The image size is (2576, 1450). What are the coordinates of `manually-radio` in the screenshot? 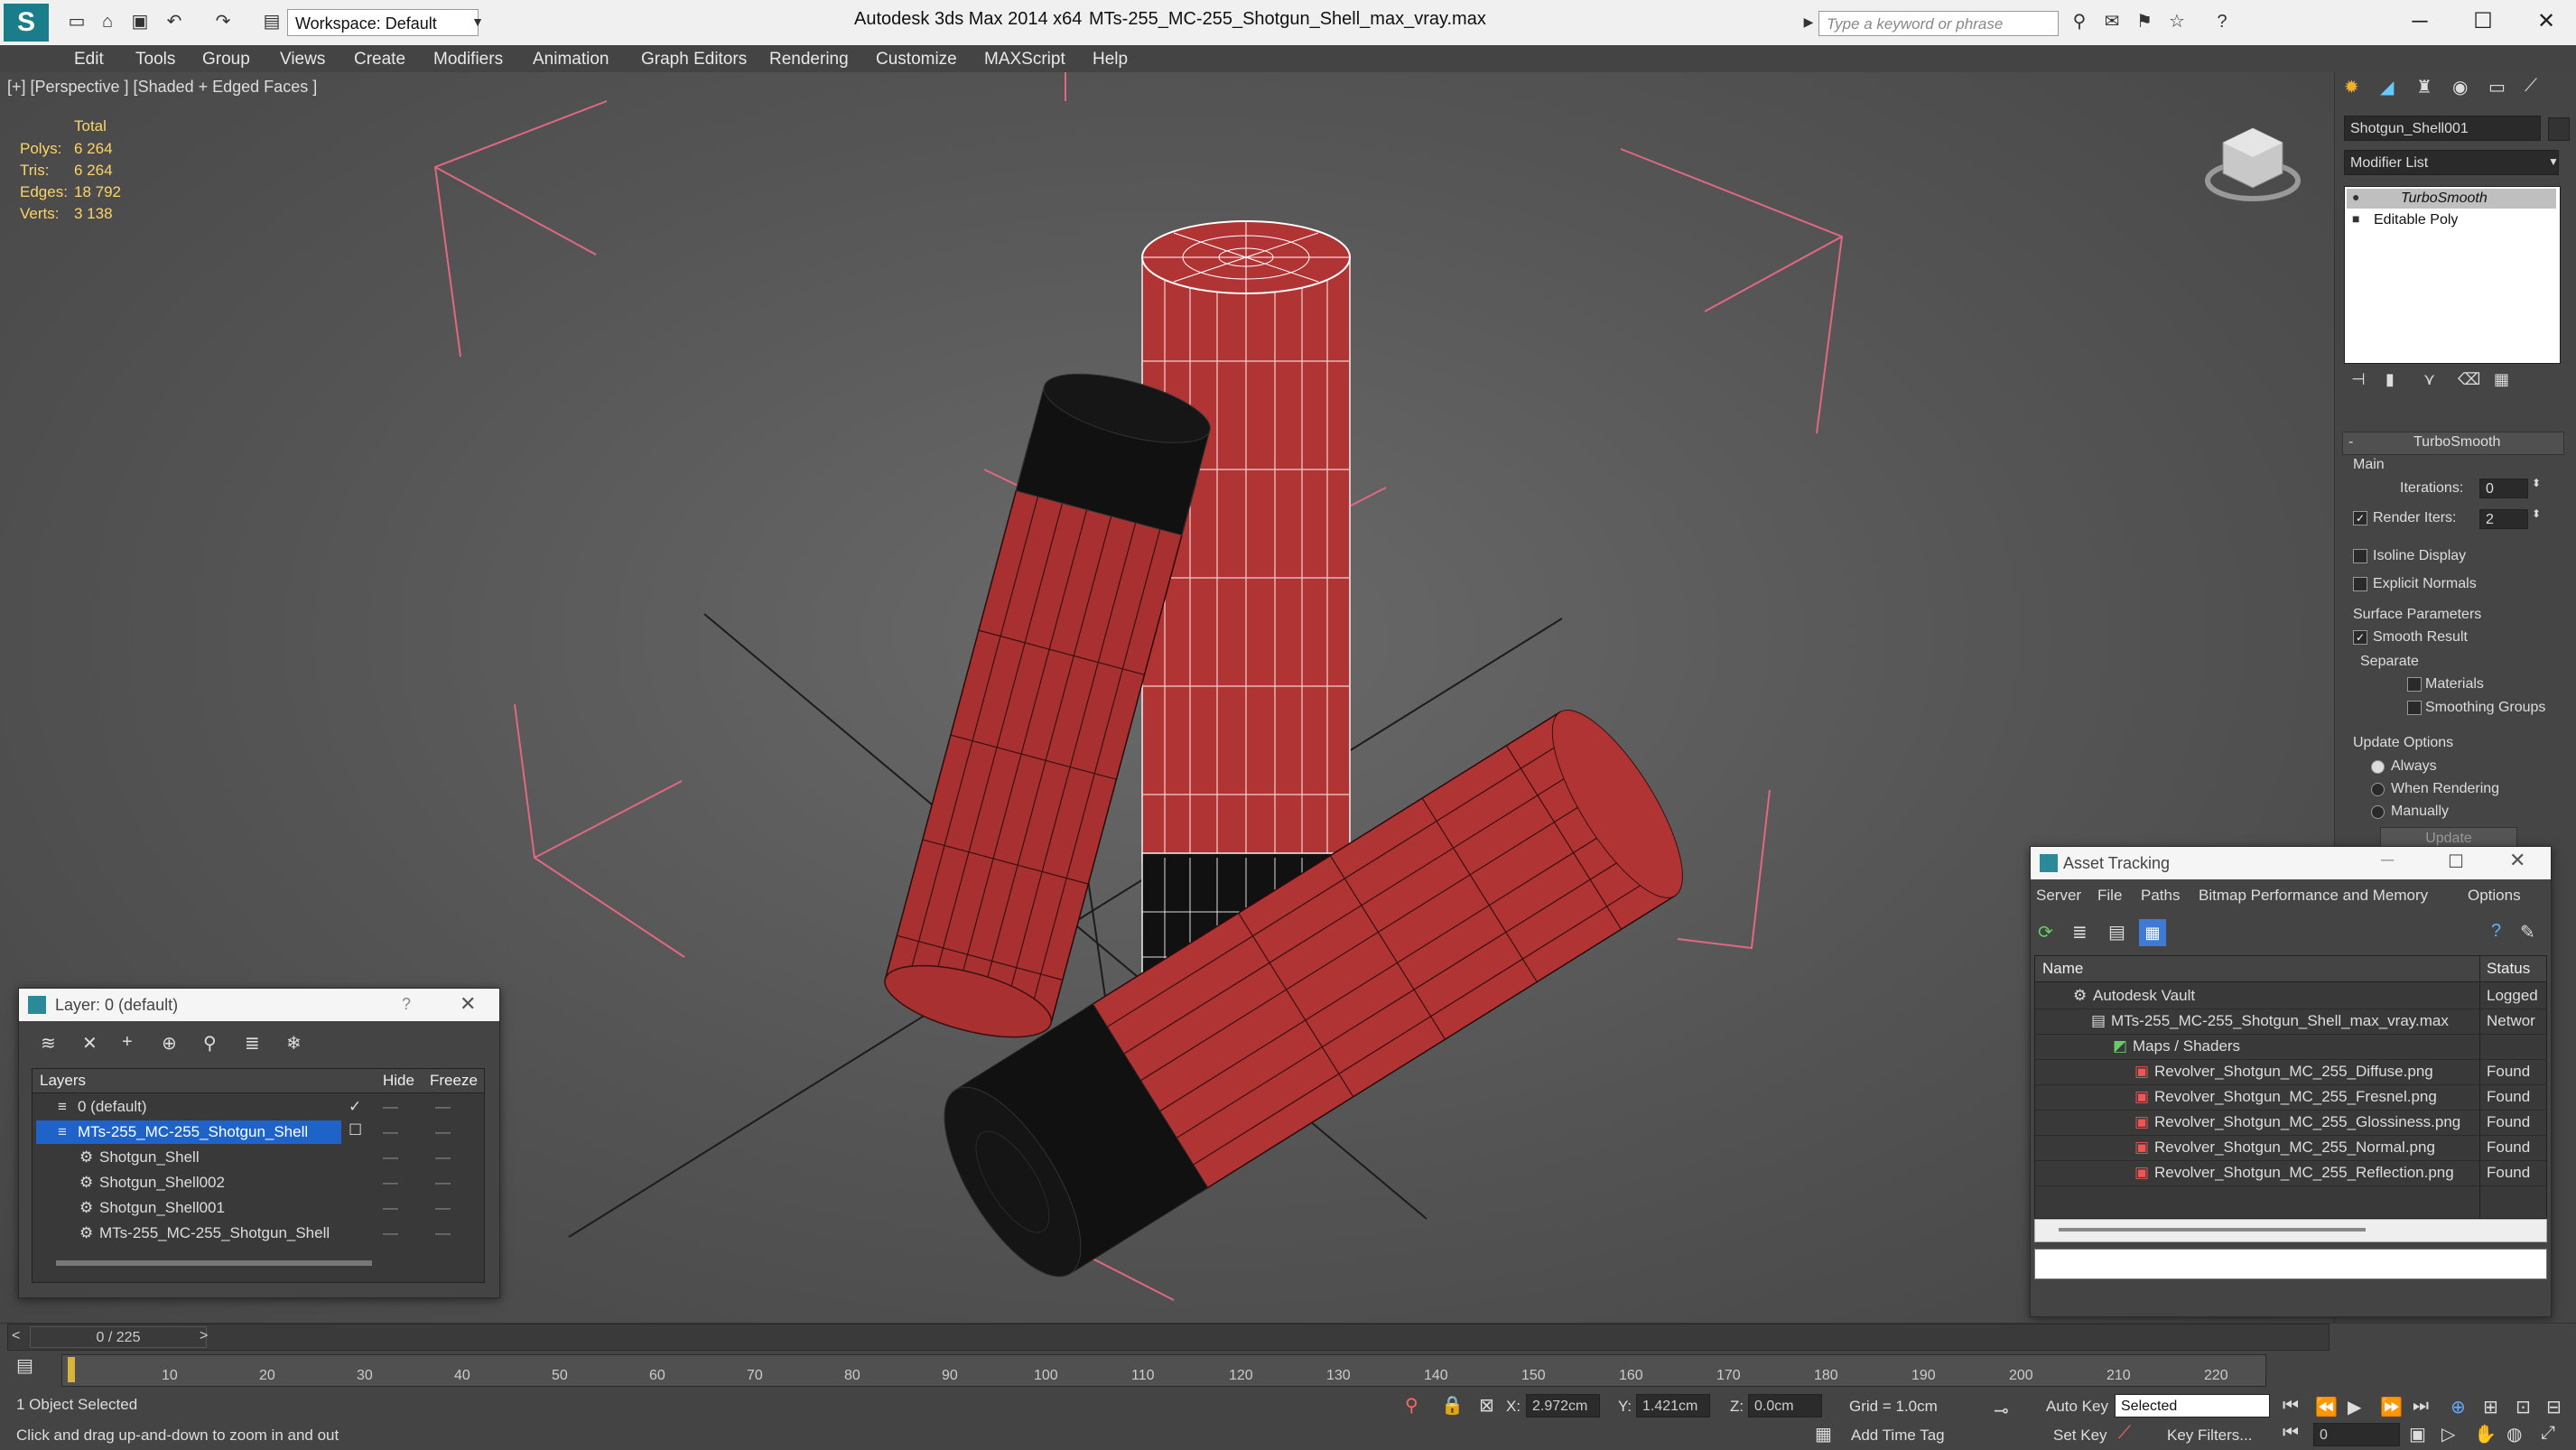 It's located at (2378, 812).